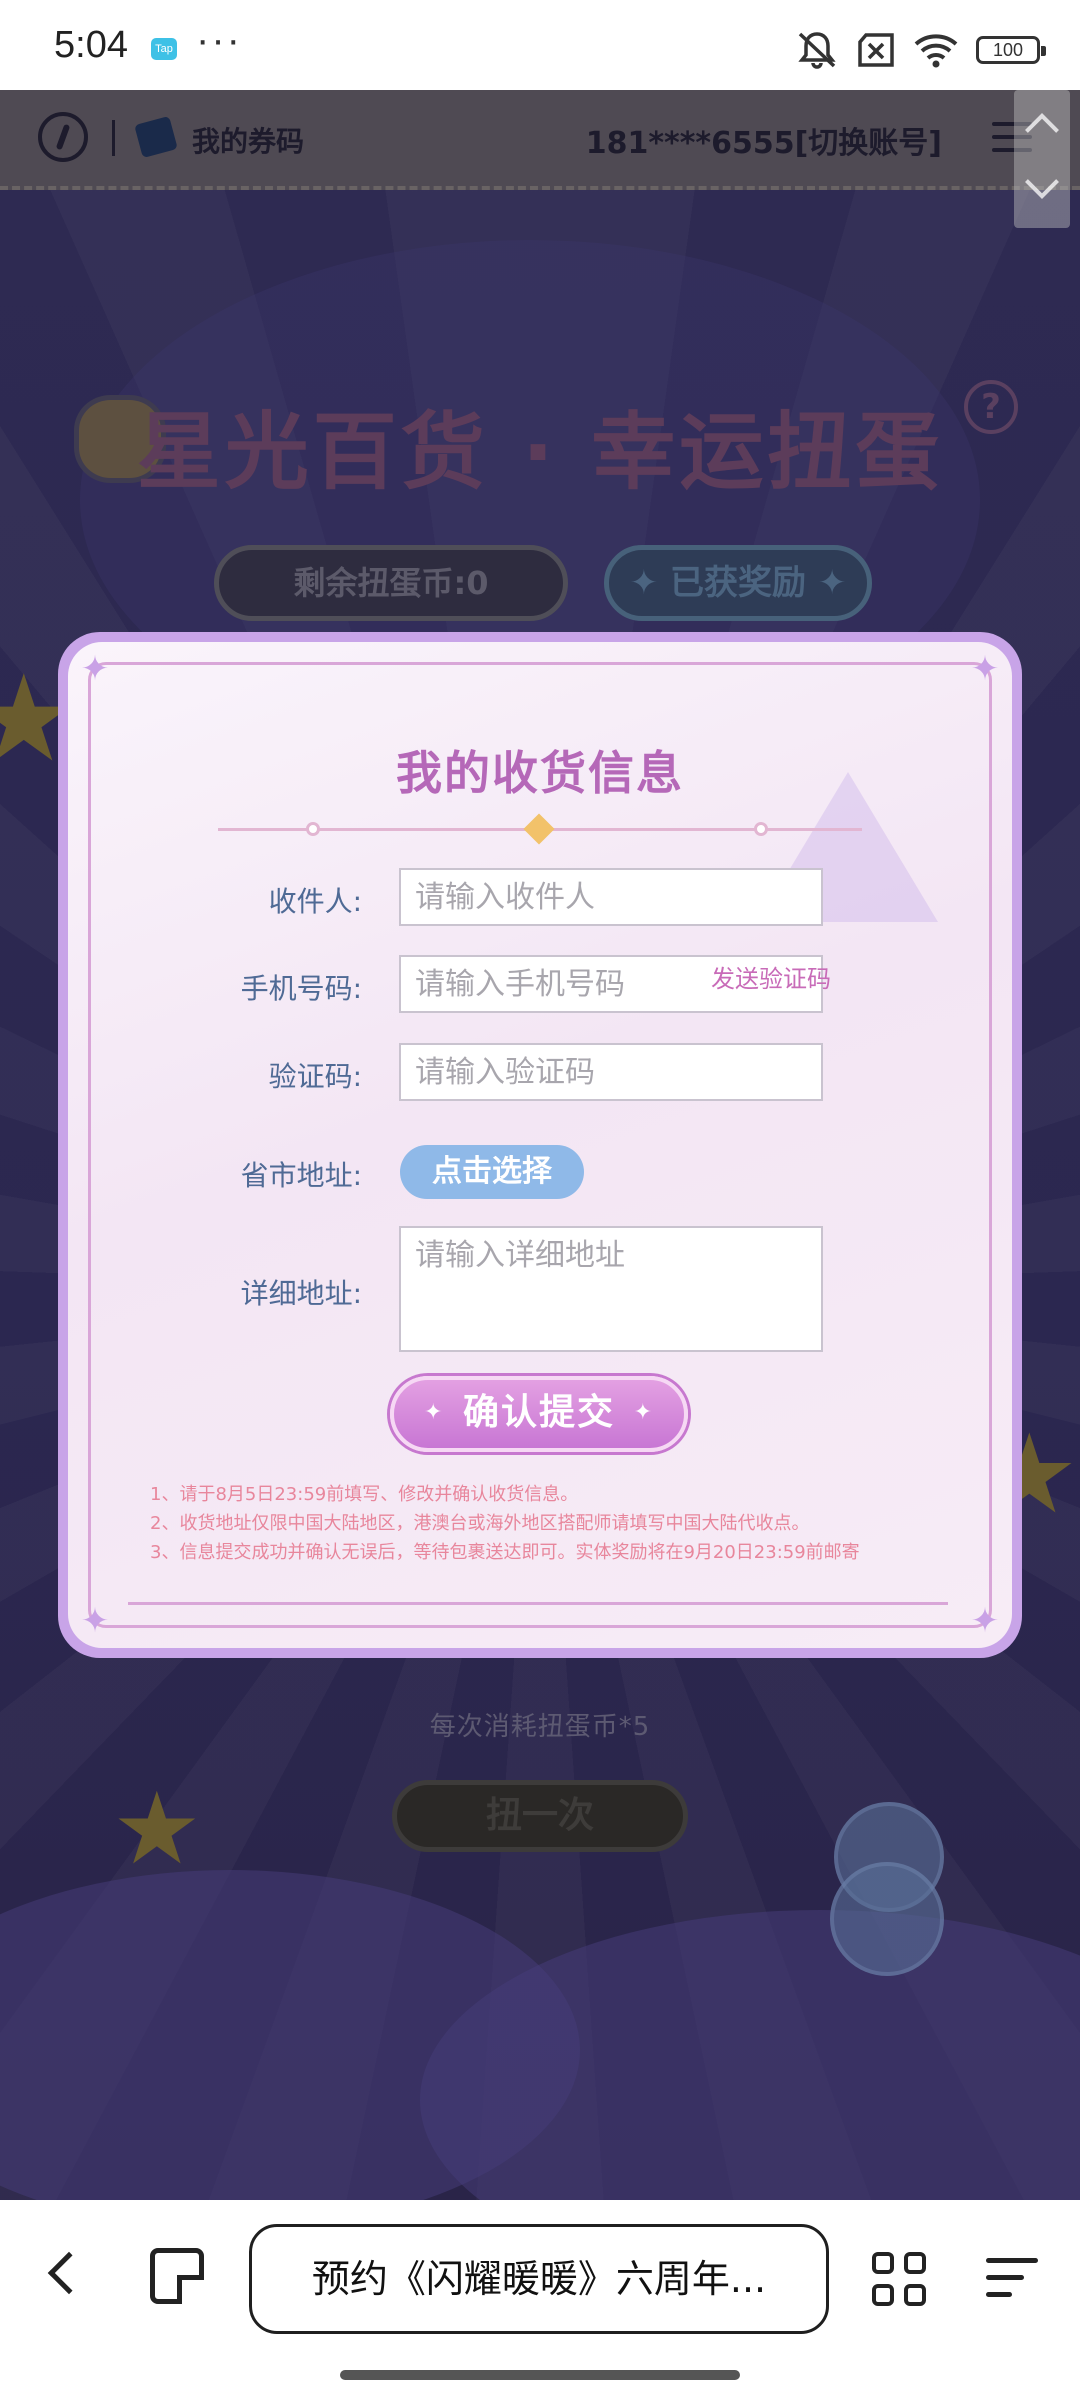 Image resolution: width=1080 pixels, height=2400 pixels. Describe the element at coordinates (936, 51) in the screenshot. I see `wifi-icon` at that location.